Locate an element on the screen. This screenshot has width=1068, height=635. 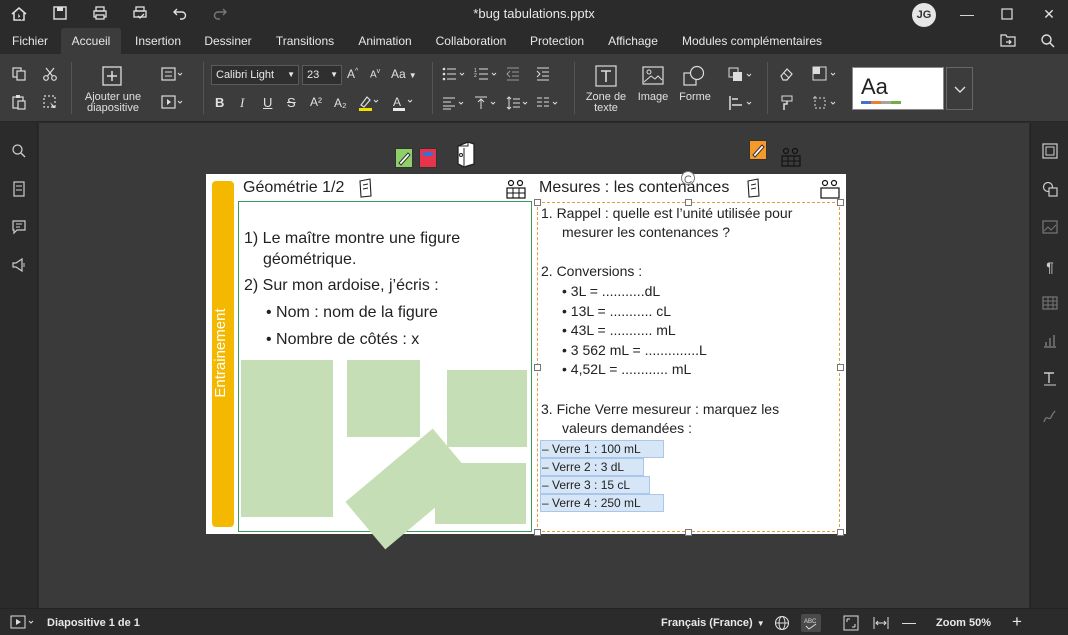
select-all-icon is located at coordinates (50, 102).